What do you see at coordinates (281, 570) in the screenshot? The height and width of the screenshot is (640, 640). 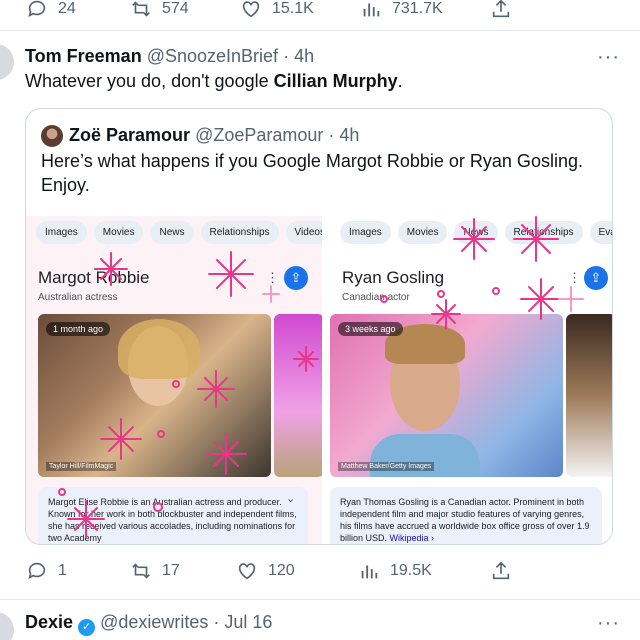 I see `like-count: 120` at bounding box center [281, 570].